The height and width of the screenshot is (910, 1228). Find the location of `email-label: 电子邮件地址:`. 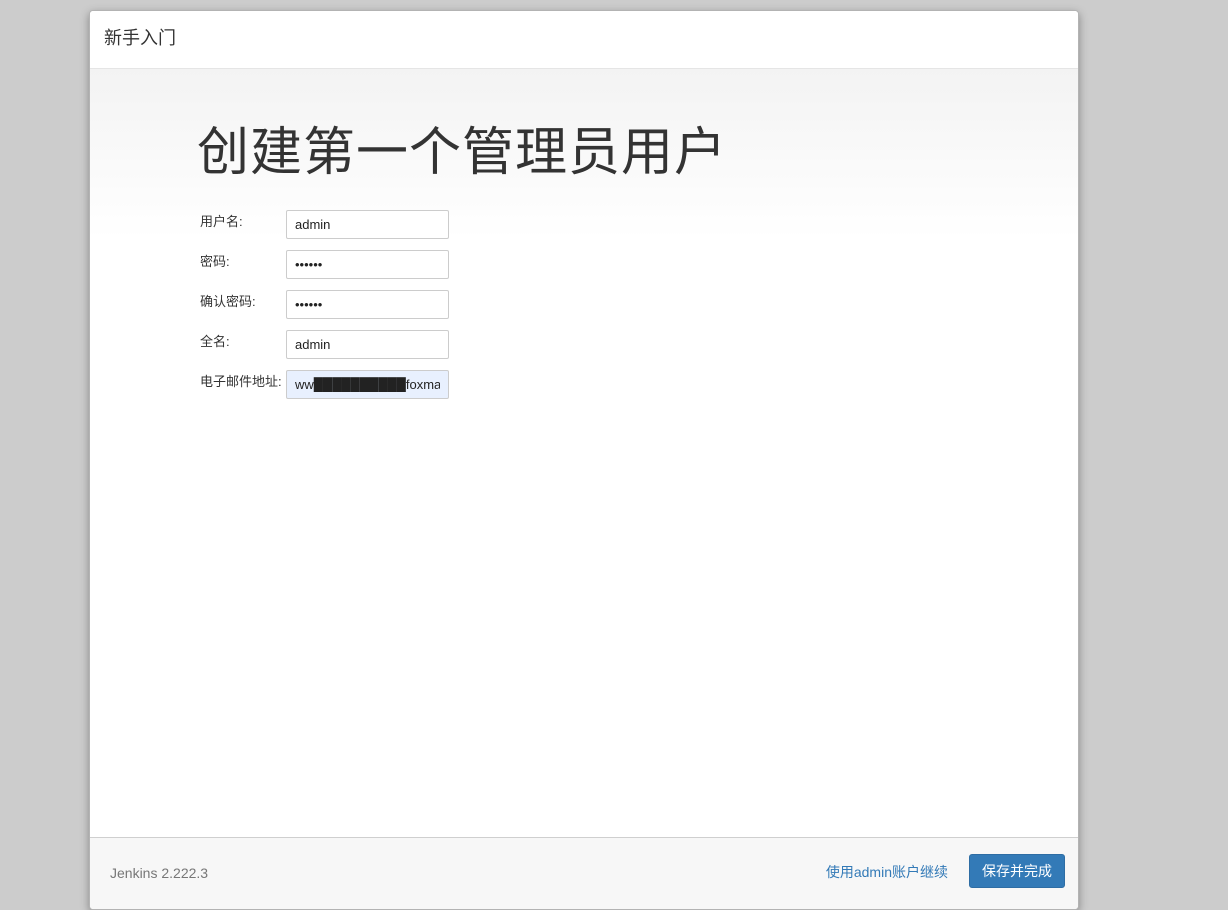

email-label: 电子邮件地址: is located at coordinates (241, 381).